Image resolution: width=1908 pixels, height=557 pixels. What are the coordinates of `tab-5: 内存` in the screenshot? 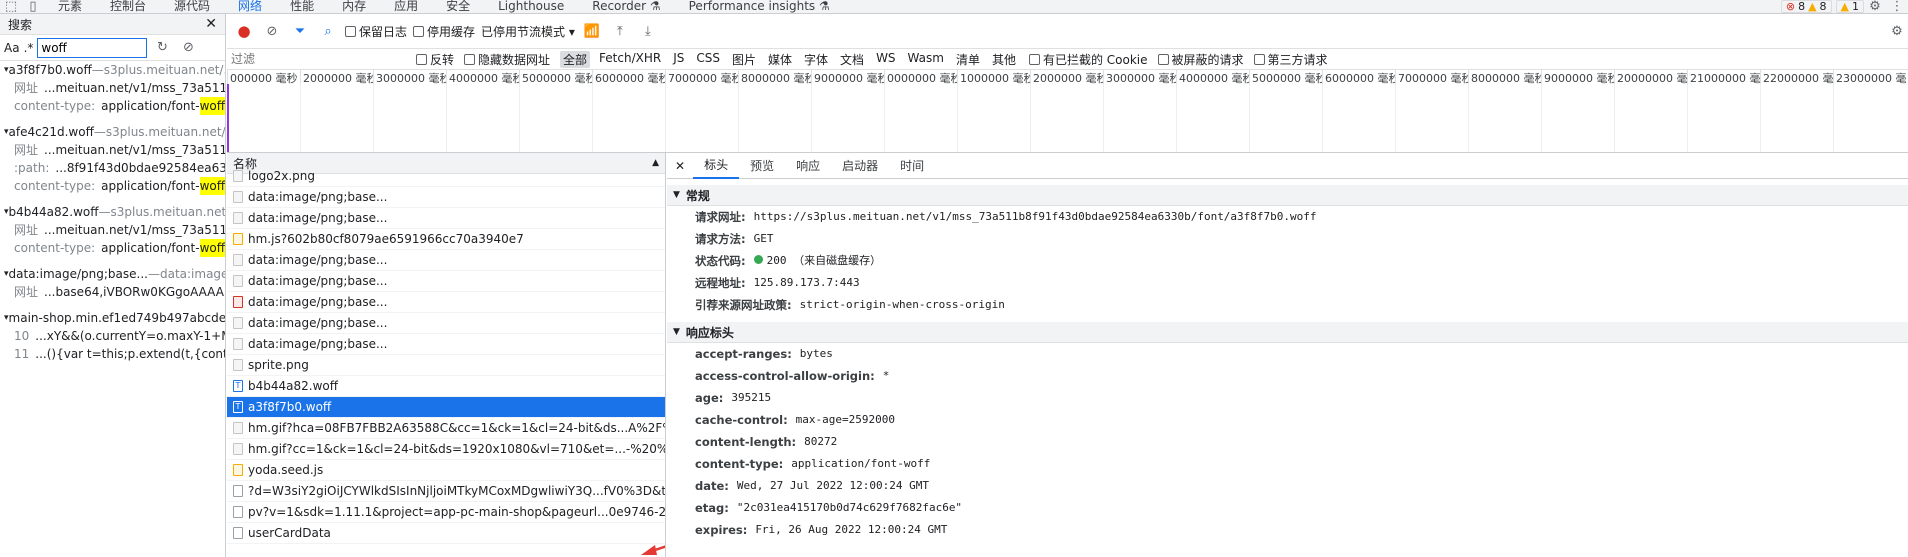 It's located at (354, 6).